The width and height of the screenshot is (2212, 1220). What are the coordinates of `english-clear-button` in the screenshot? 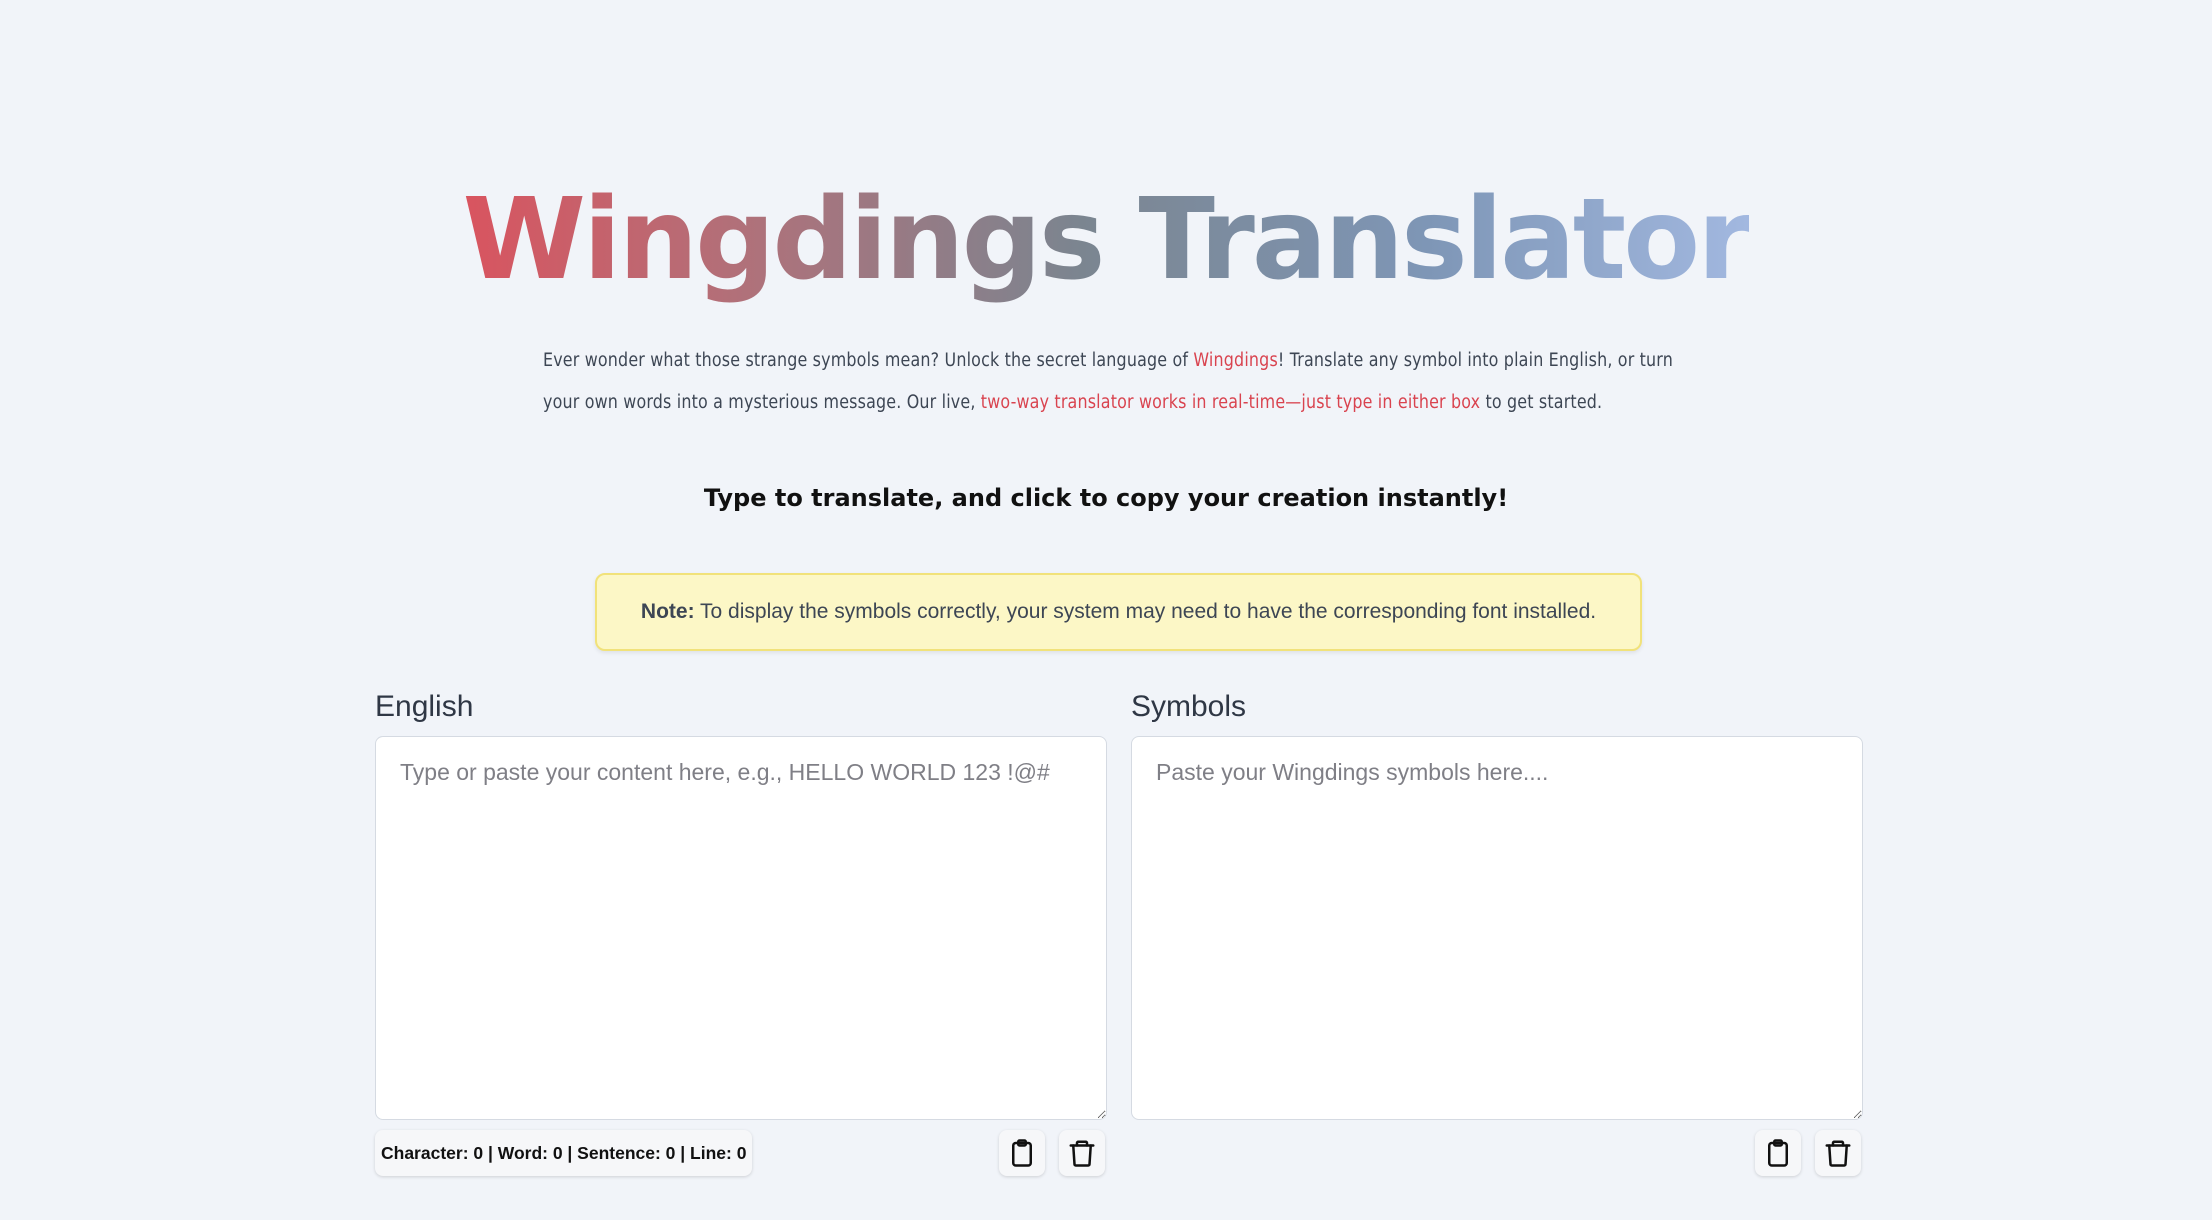 It's located at (1082, 1153).